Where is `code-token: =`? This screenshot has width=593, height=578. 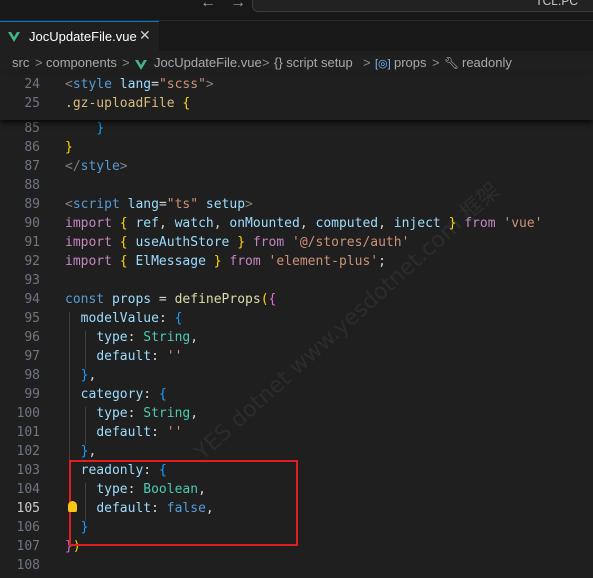
code-token: = is located at coordinates (163, 299).